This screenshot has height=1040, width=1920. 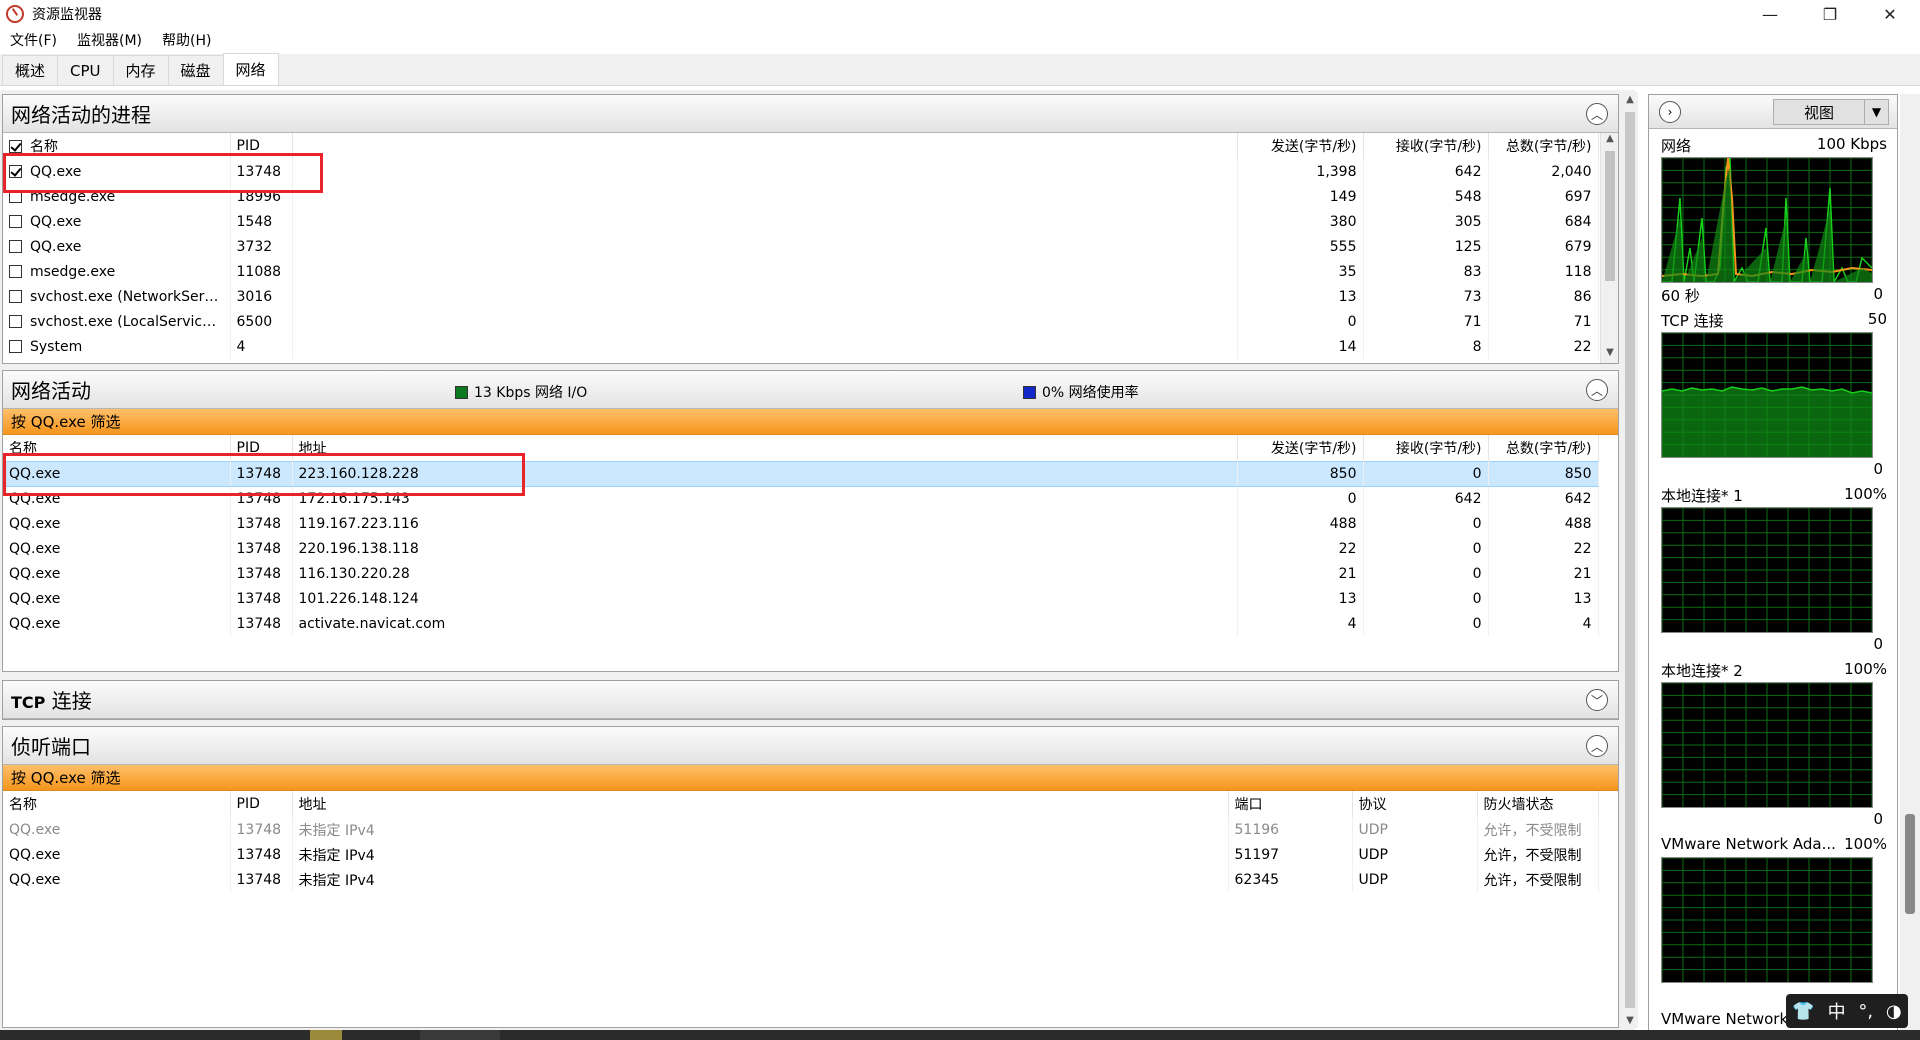 I want to click on processes-scrollbar: ▲ ▼, so click(x=1609, y=248).